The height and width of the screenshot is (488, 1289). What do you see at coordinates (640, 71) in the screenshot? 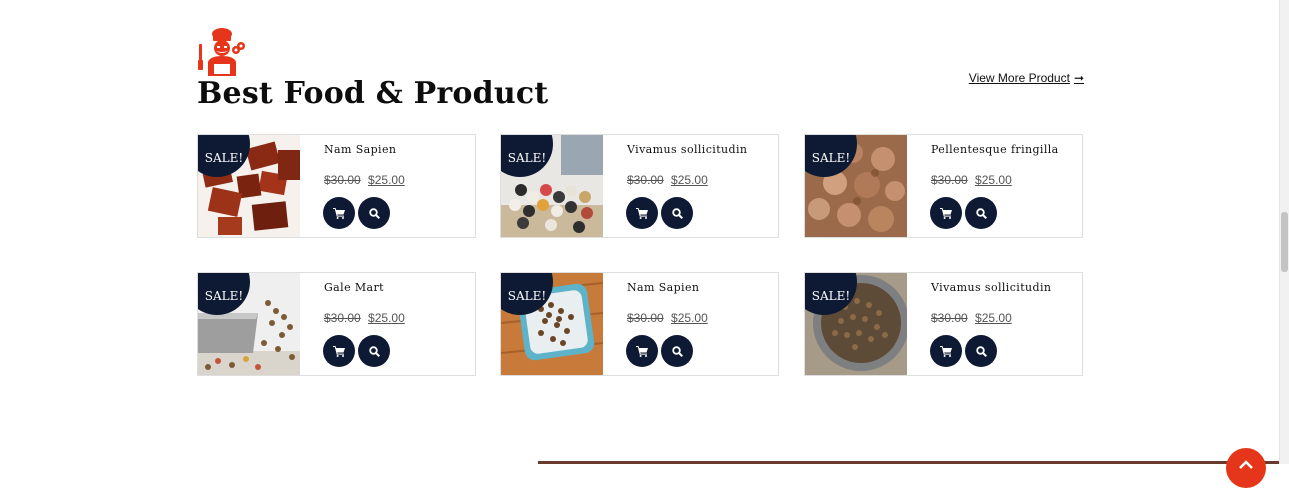
I see `section-header: Best Food & Product View More Product ➞` at bounding box center [640, 71].